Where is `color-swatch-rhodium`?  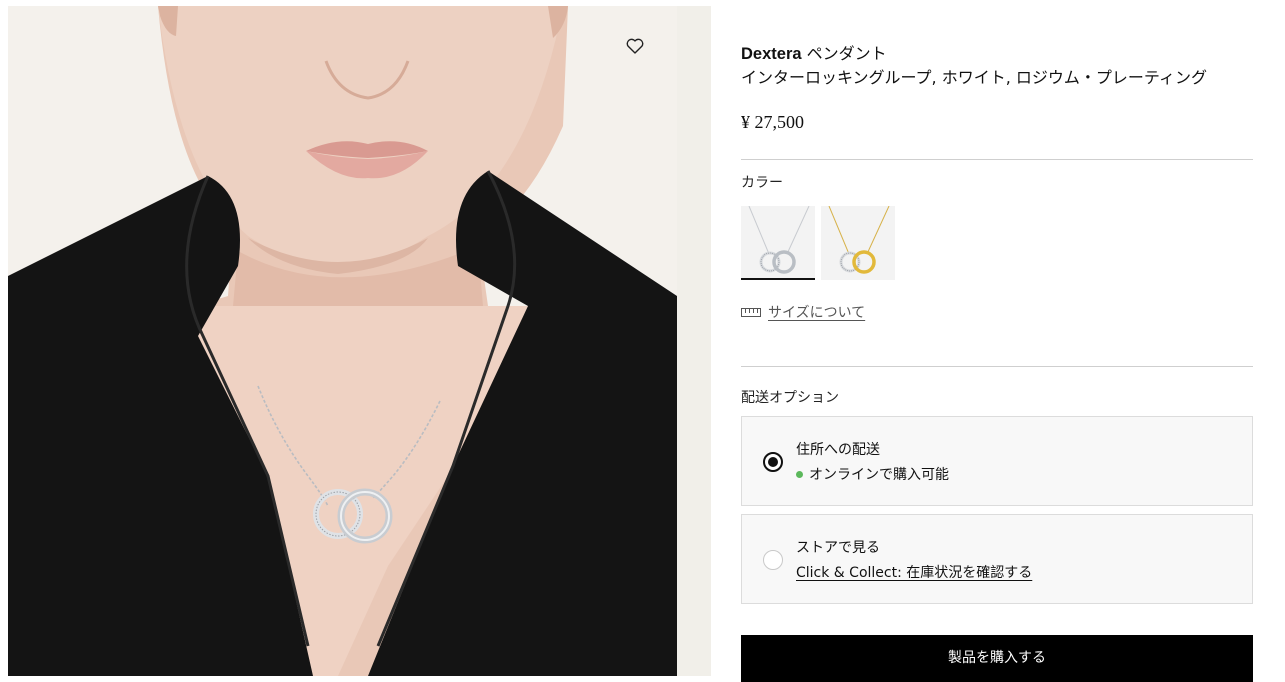
color-swatch-rhodium is located at coordinates (778, 243).